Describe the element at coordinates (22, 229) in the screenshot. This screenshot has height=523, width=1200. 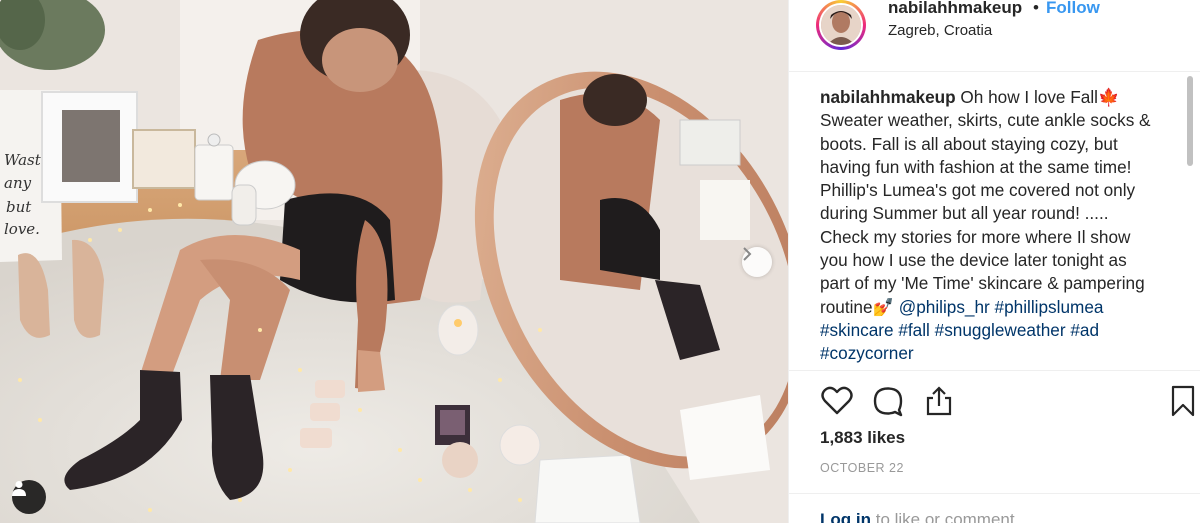
I see `svg-text: love.` at that location.